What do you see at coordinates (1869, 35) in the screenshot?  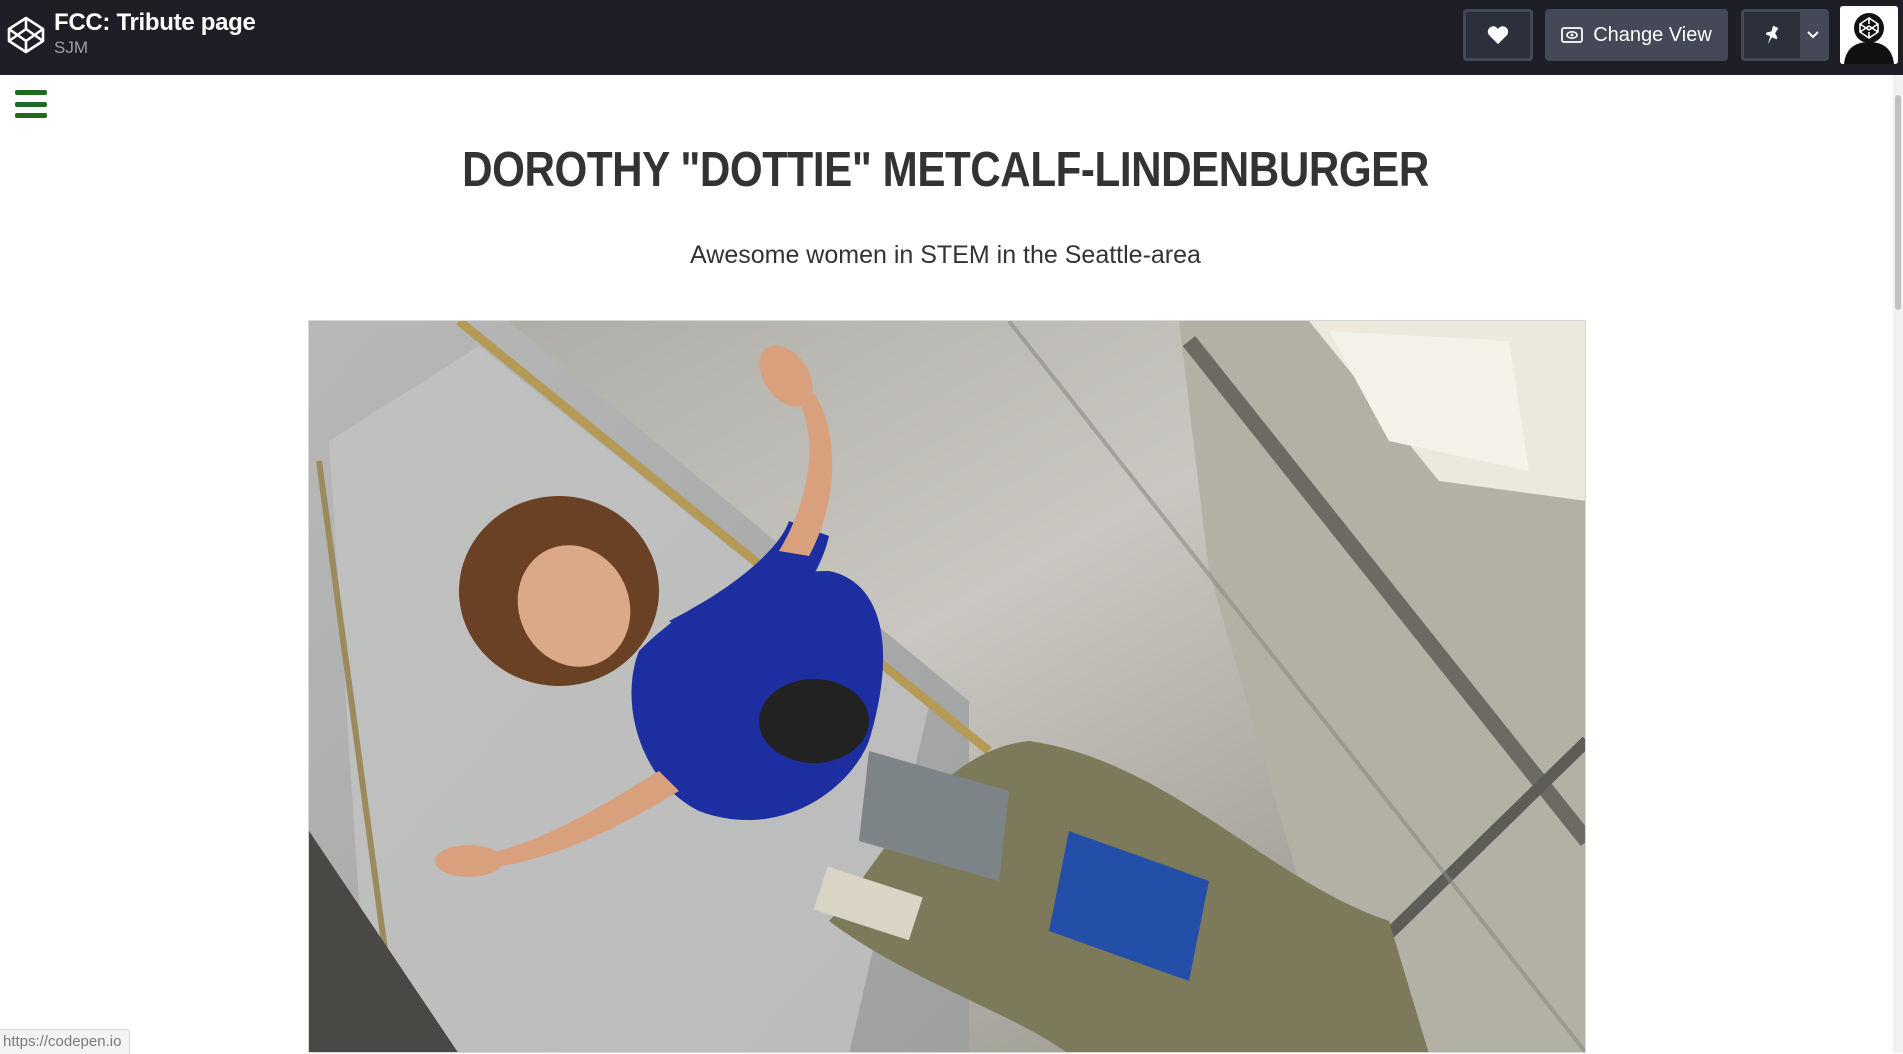 I see `avatar` at bounding box center [1869, 35].